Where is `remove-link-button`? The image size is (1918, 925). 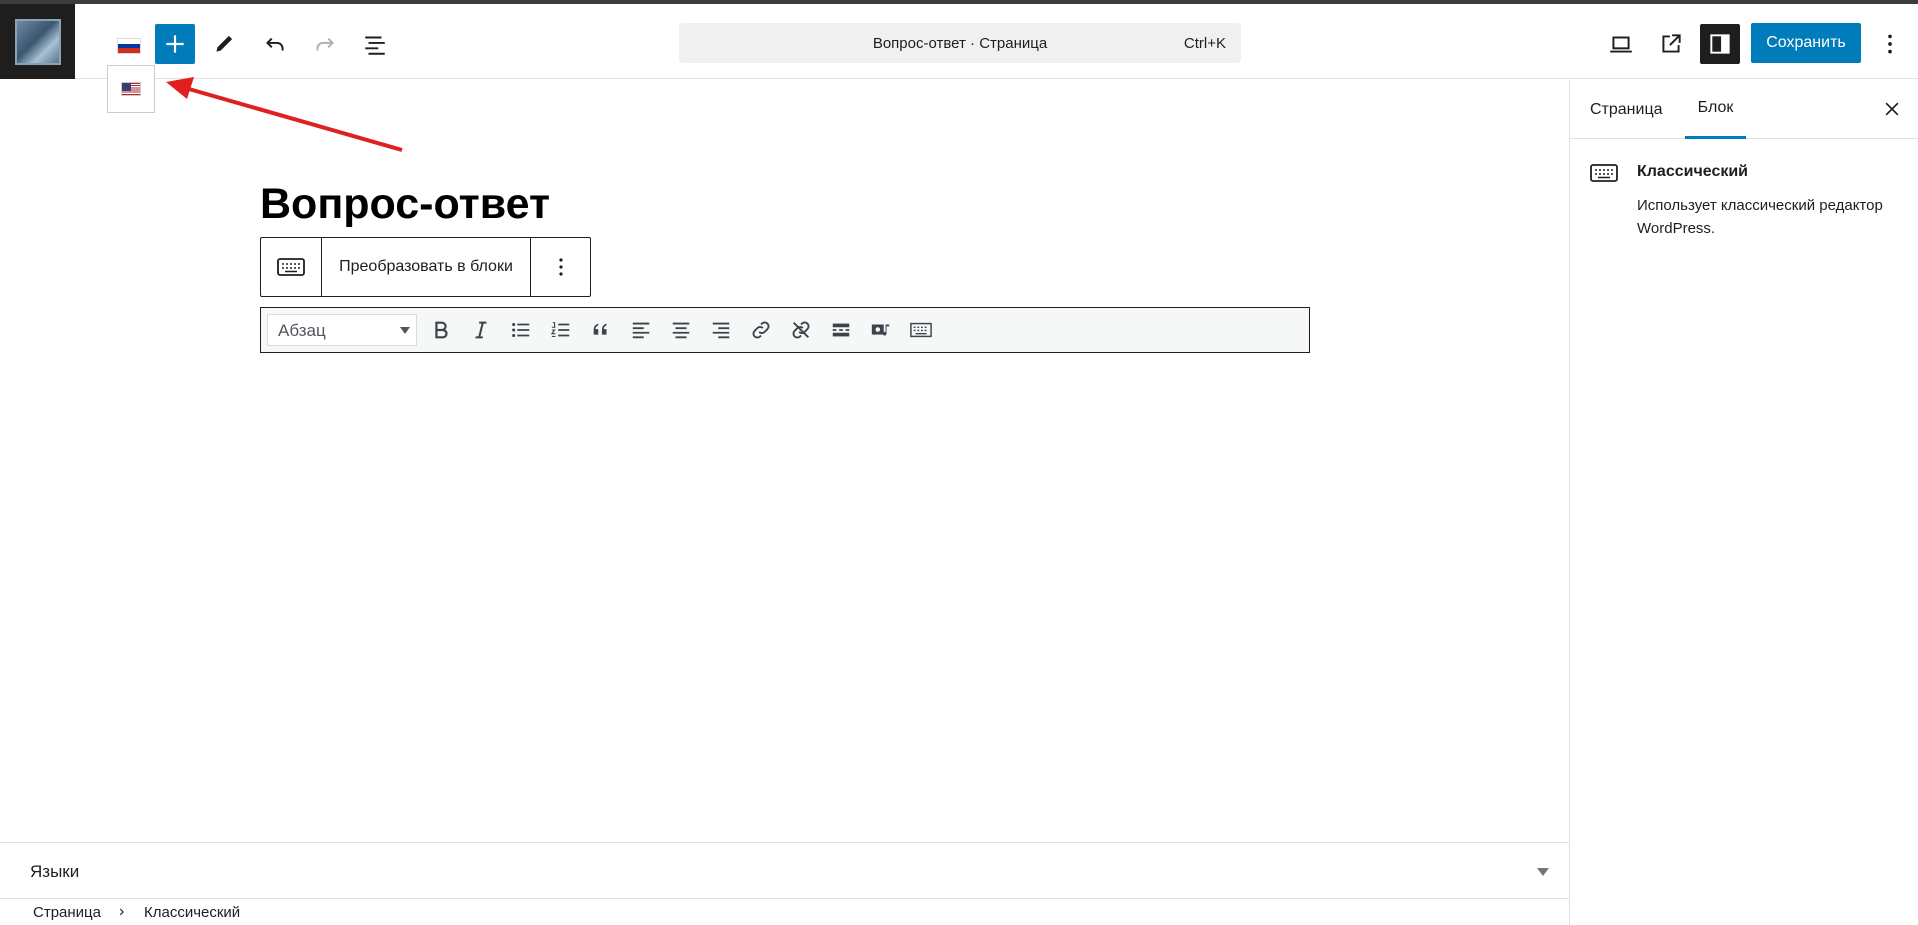 remove-link-button is located at coordinates (801, 330).